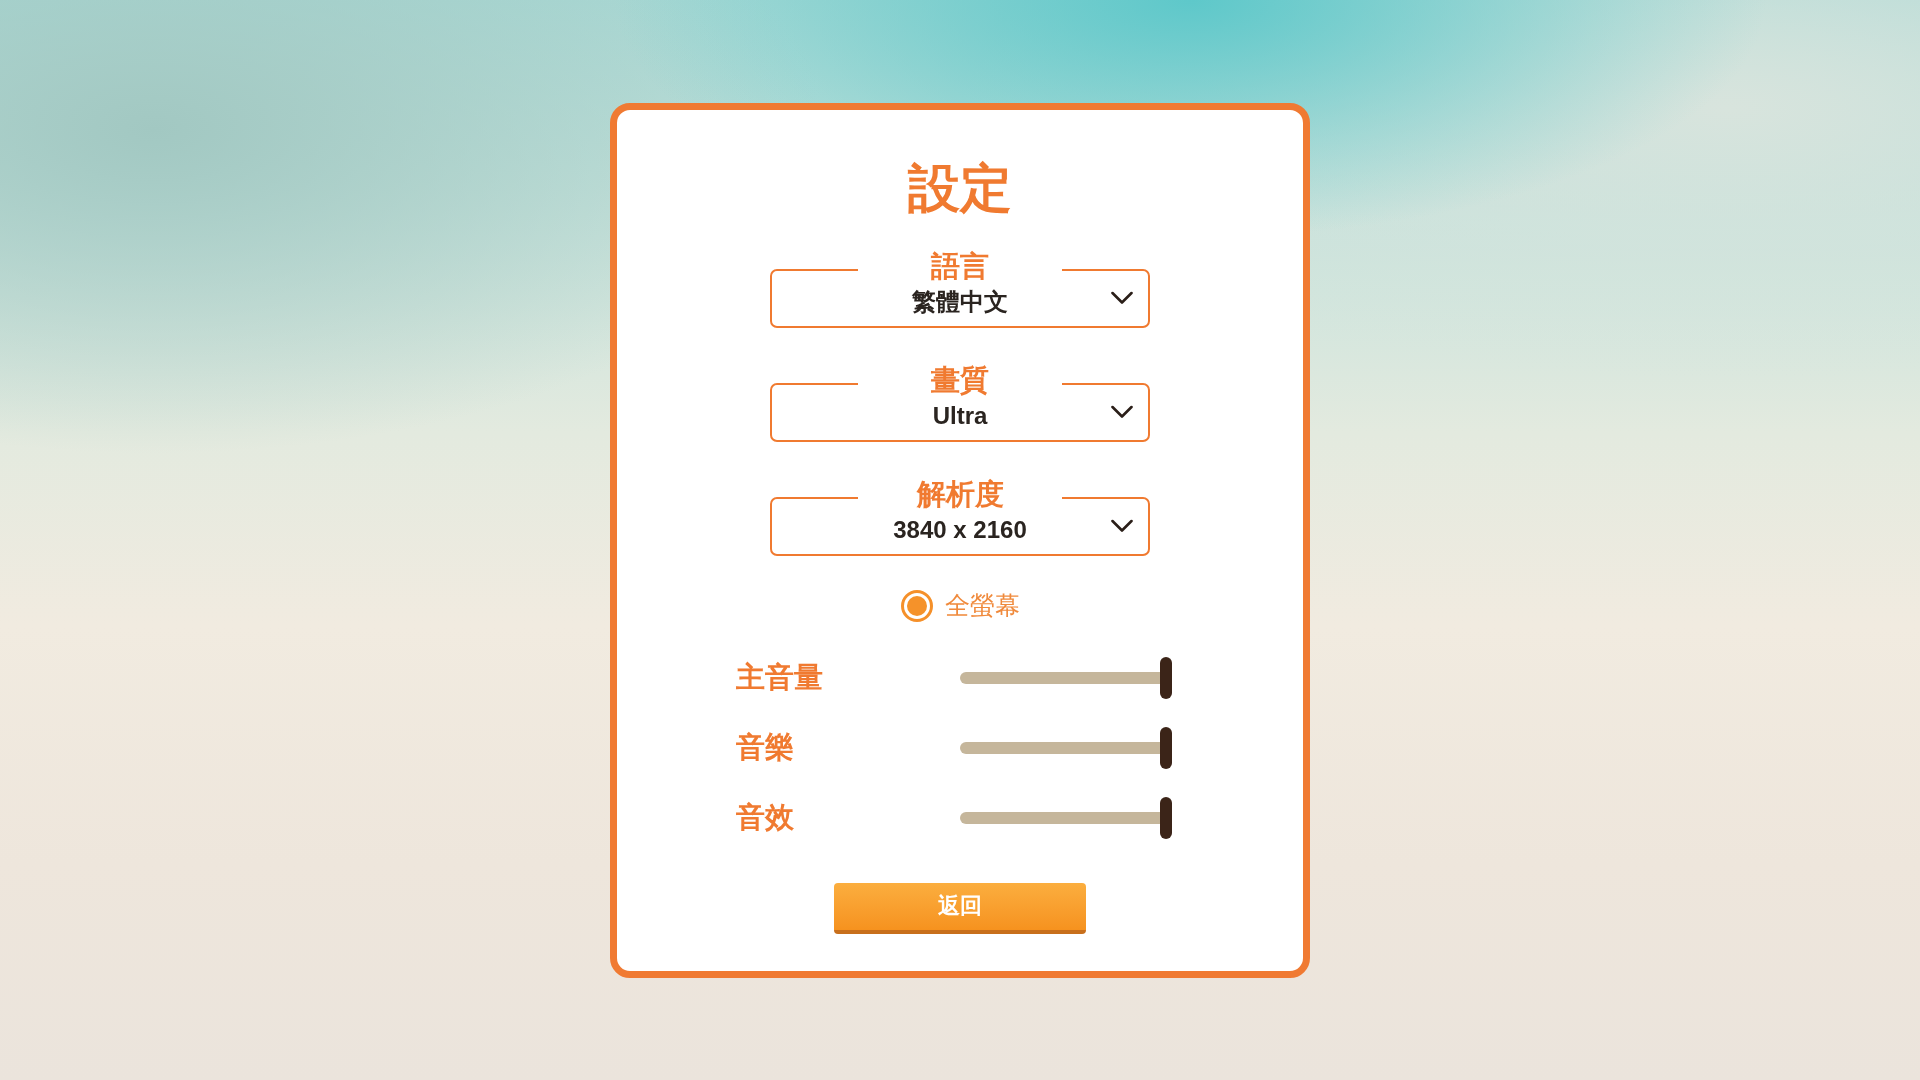 The image size is (1920, 1080). I want to click on radio-label: 全螢幕, so click(982, 605).